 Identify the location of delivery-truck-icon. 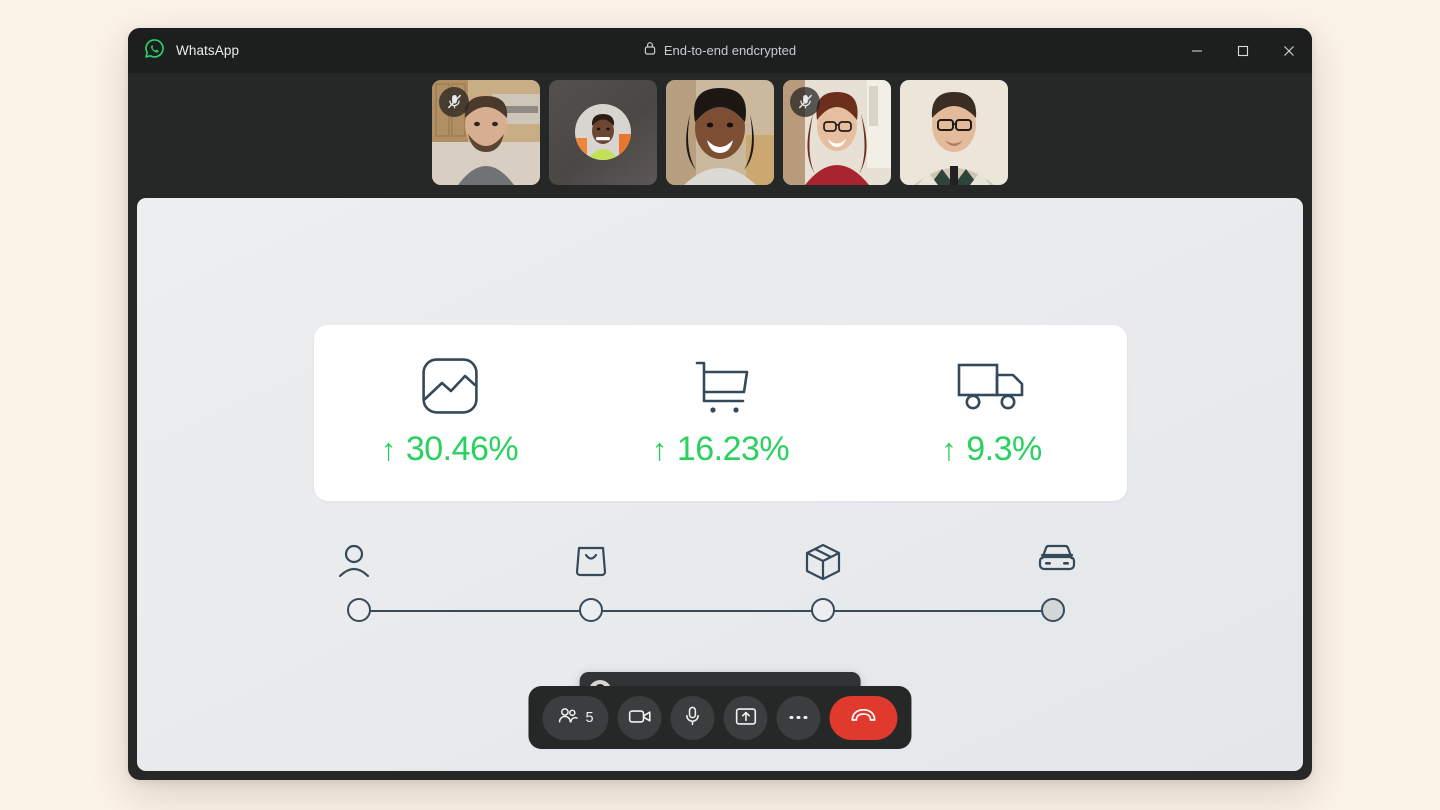
(992, 386).